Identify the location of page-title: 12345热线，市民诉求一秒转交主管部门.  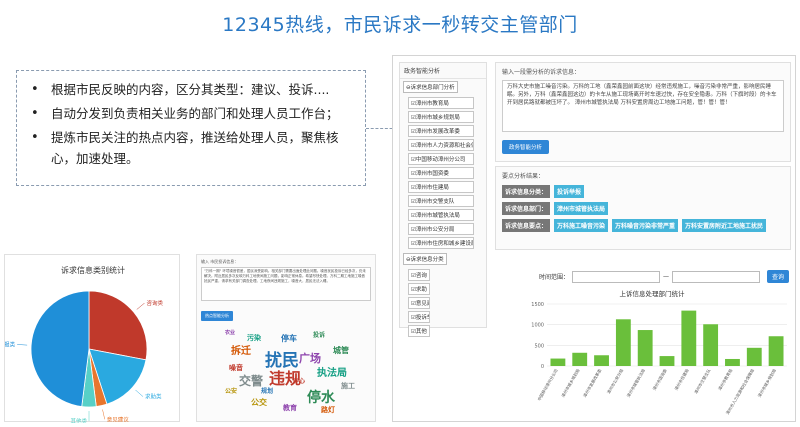
(400, 25).